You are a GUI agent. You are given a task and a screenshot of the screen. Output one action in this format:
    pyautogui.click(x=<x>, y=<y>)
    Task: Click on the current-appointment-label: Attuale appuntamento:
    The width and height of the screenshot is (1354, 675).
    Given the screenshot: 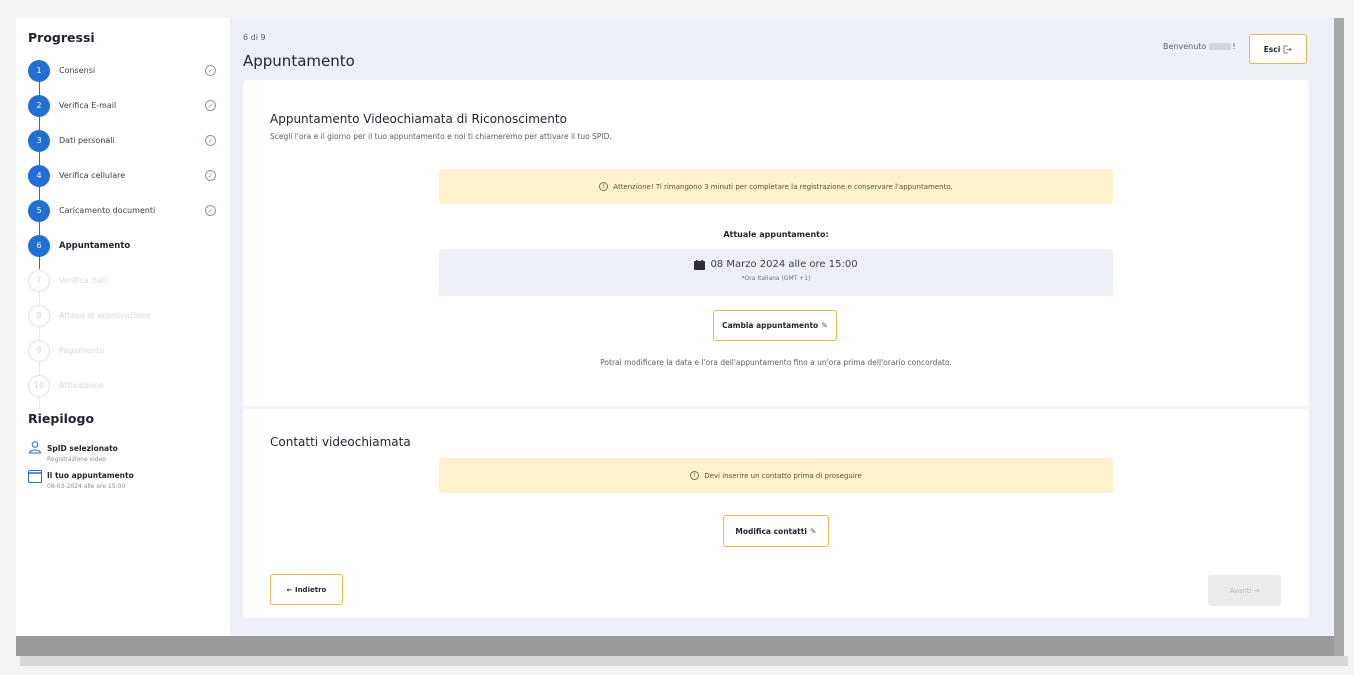 What is the action you would take?
    pyautogui.click(x=776, y=234)
    